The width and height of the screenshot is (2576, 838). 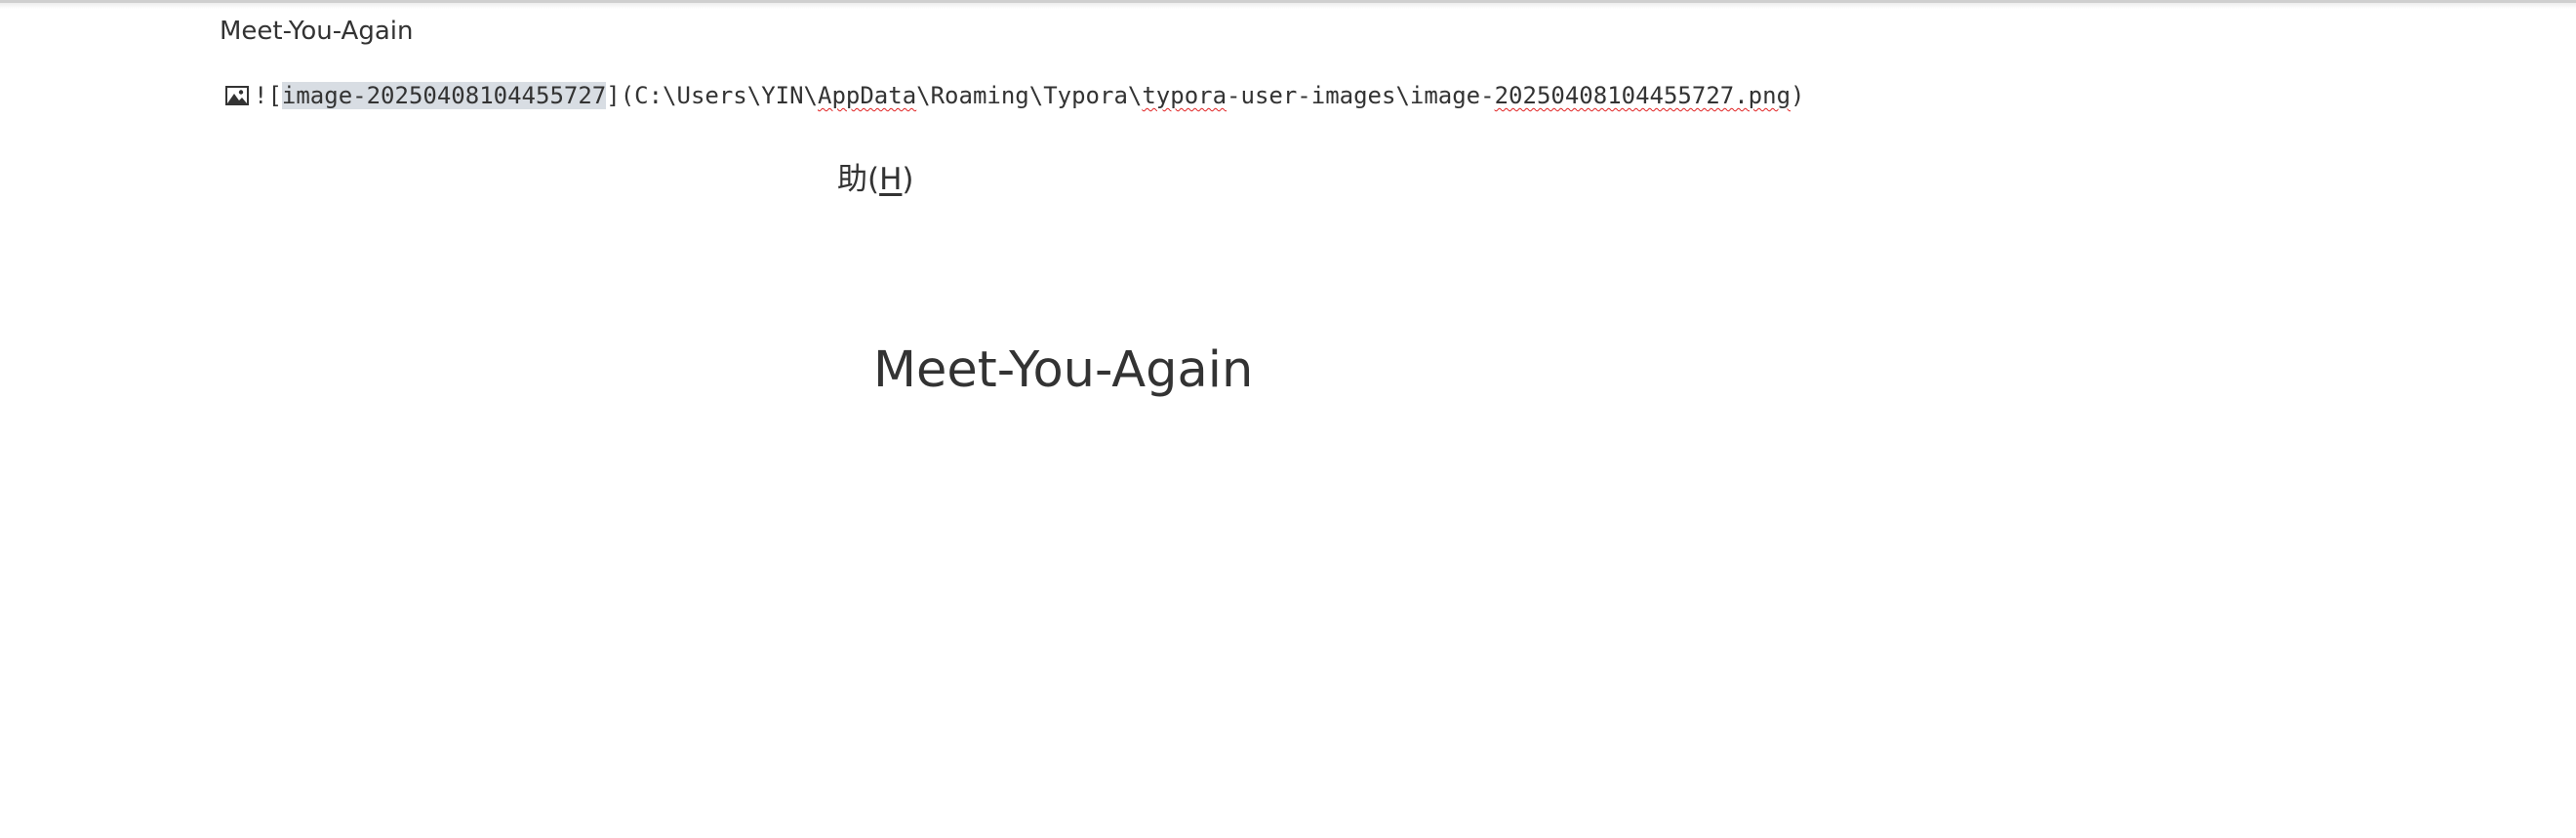 I want to click on image-alt-text: image-20250408104455727, so click(x=444, y=95).